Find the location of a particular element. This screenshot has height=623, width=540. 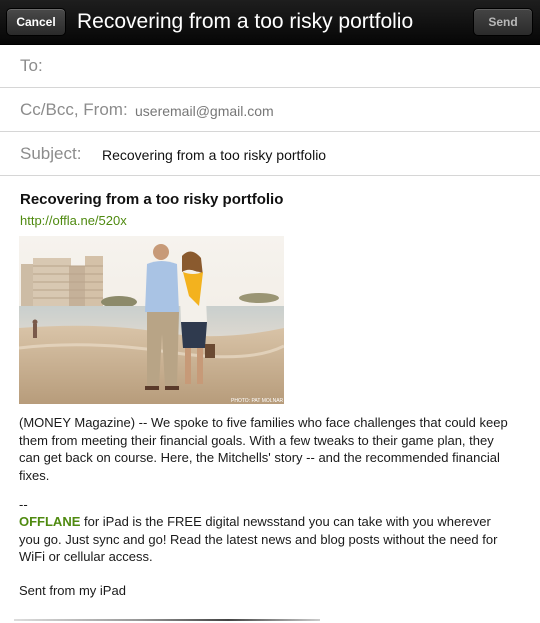

cc-bcc-from-row: Cc/Bcc, From: useremail@gmail.com is located at coordinates (270, 110).